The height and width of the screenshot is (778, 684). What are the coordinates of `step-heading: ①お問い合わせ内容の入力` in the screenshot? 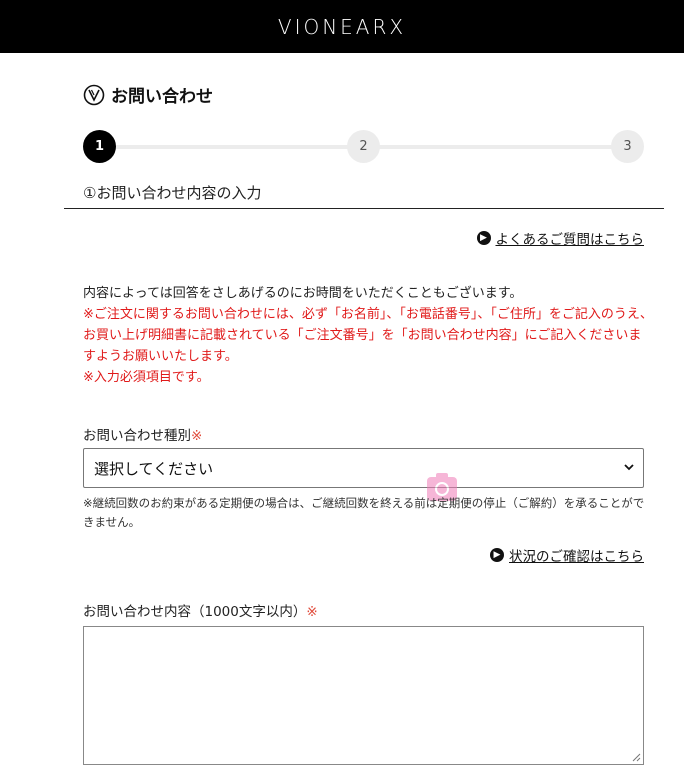 It's located at (172, 193).